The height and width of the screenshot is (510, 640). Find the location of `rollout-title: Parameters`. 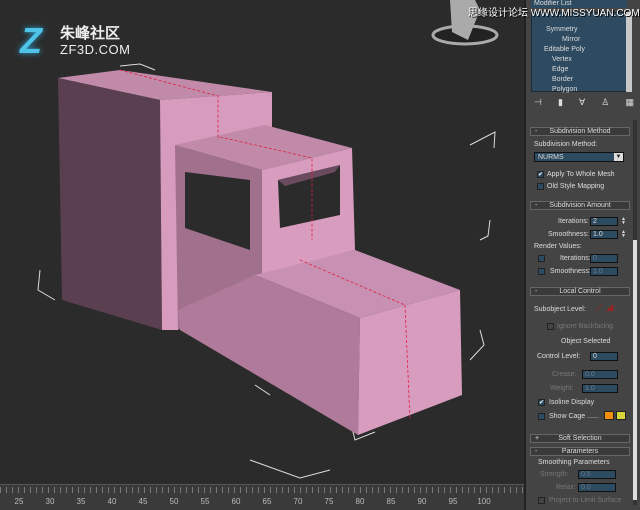

rollout-title: Parameters is located at coordinates (580, 451).